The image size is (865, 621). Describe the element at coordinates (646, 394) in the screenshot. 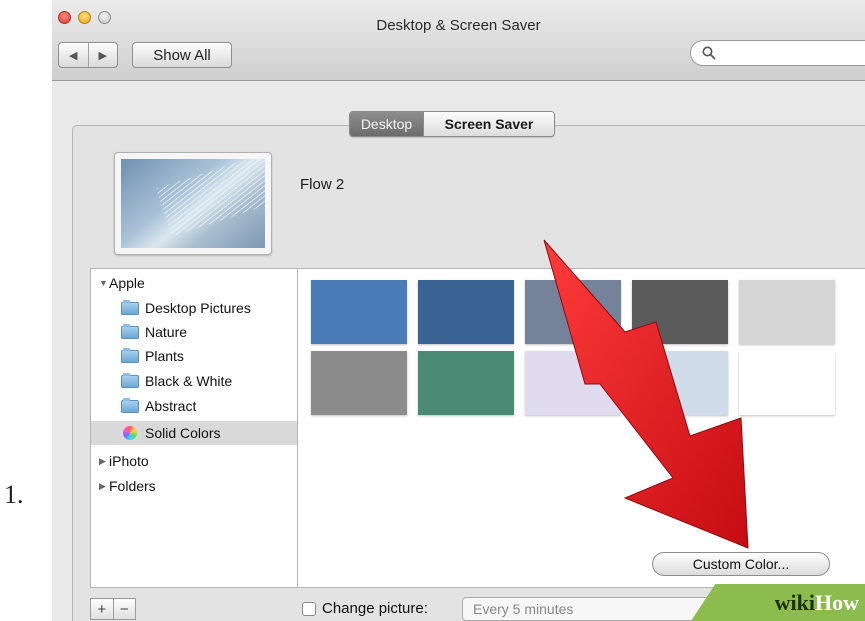

I see `annotation-arrow-icon` at that location.